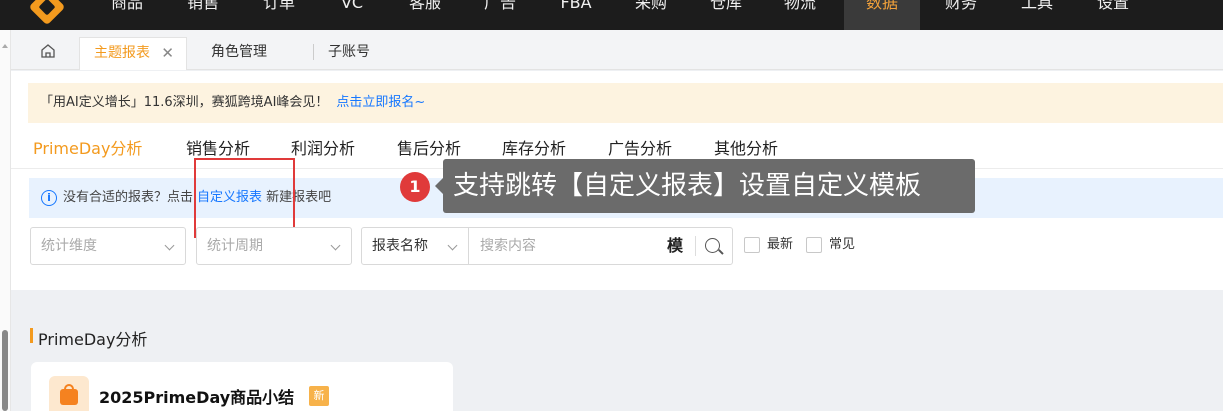 This screenshot has width=1223, height=411. What do you see at coordinates (726, 15) in the screenshot?
I see `nav-item-warehouse: 仓库` at bounding box center [726, 15].